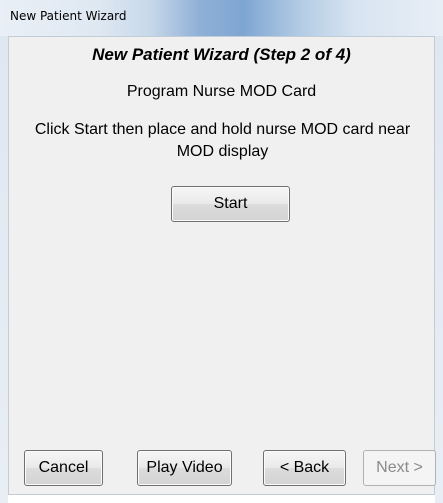 This screenshot has width=443, height=503. Describe the element at coordinates (63, 468) in the screenshot. I see `cancel-button: Cancel` at that location.